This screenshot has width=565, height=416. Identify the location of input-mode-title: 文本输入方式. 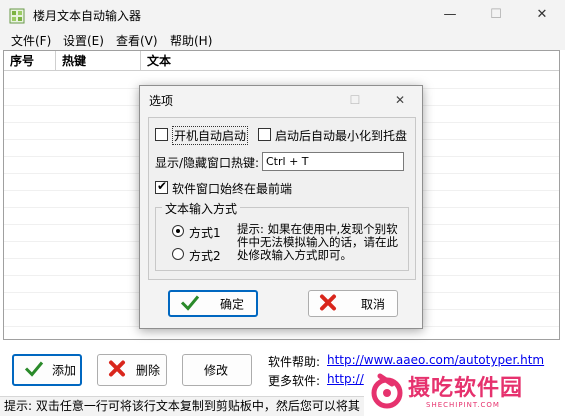
(201, 208).